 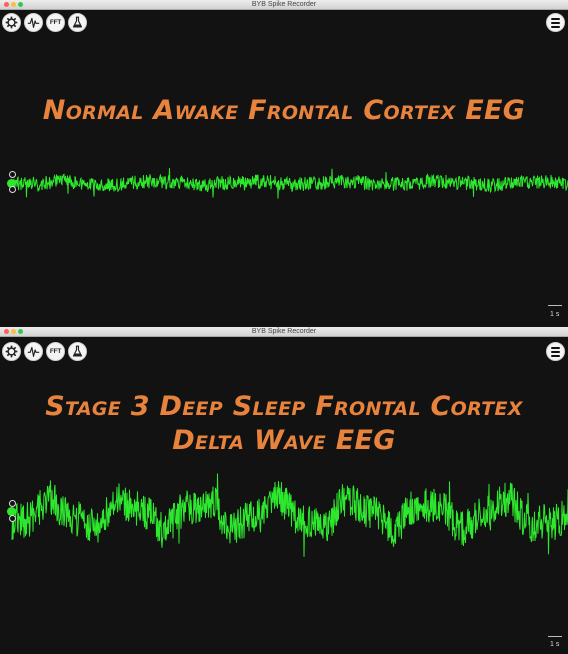 I want to click on eeg-trace-awake, so click(x=289, y=183).